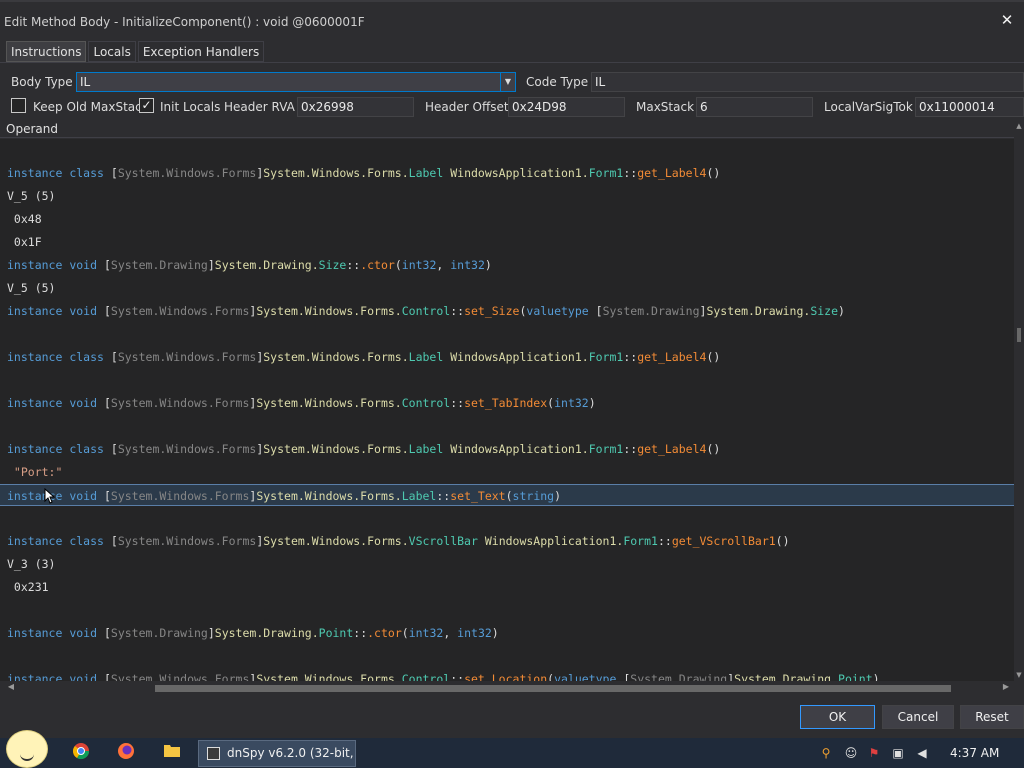 Image resolution: width=1024 pixels, height=768 pixels. I want to click on localvarsigtok-label: LocalVarSigTok, so click(868, 107).